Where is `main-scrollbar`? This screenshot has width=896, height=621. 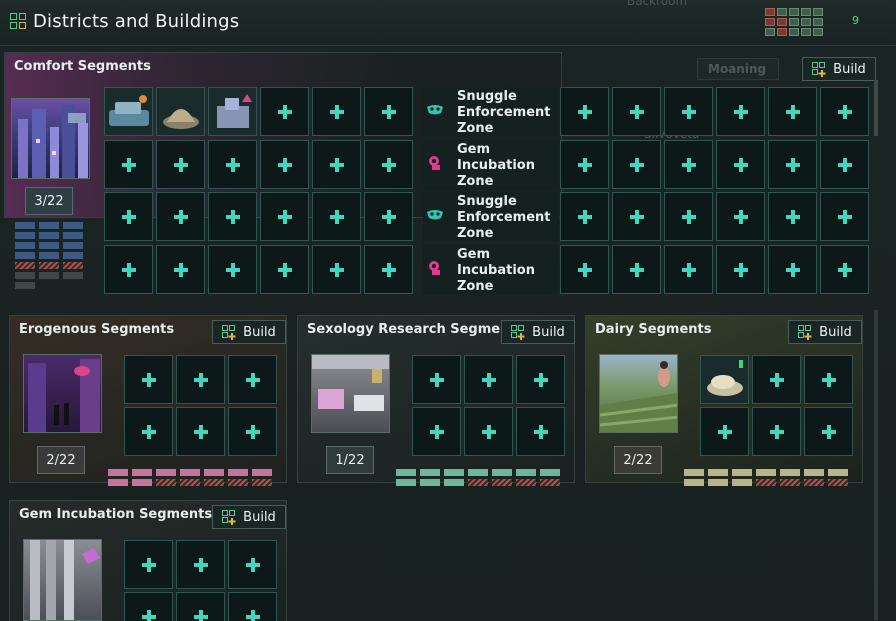
main-scrollbar is located at coordinates (876, 465).